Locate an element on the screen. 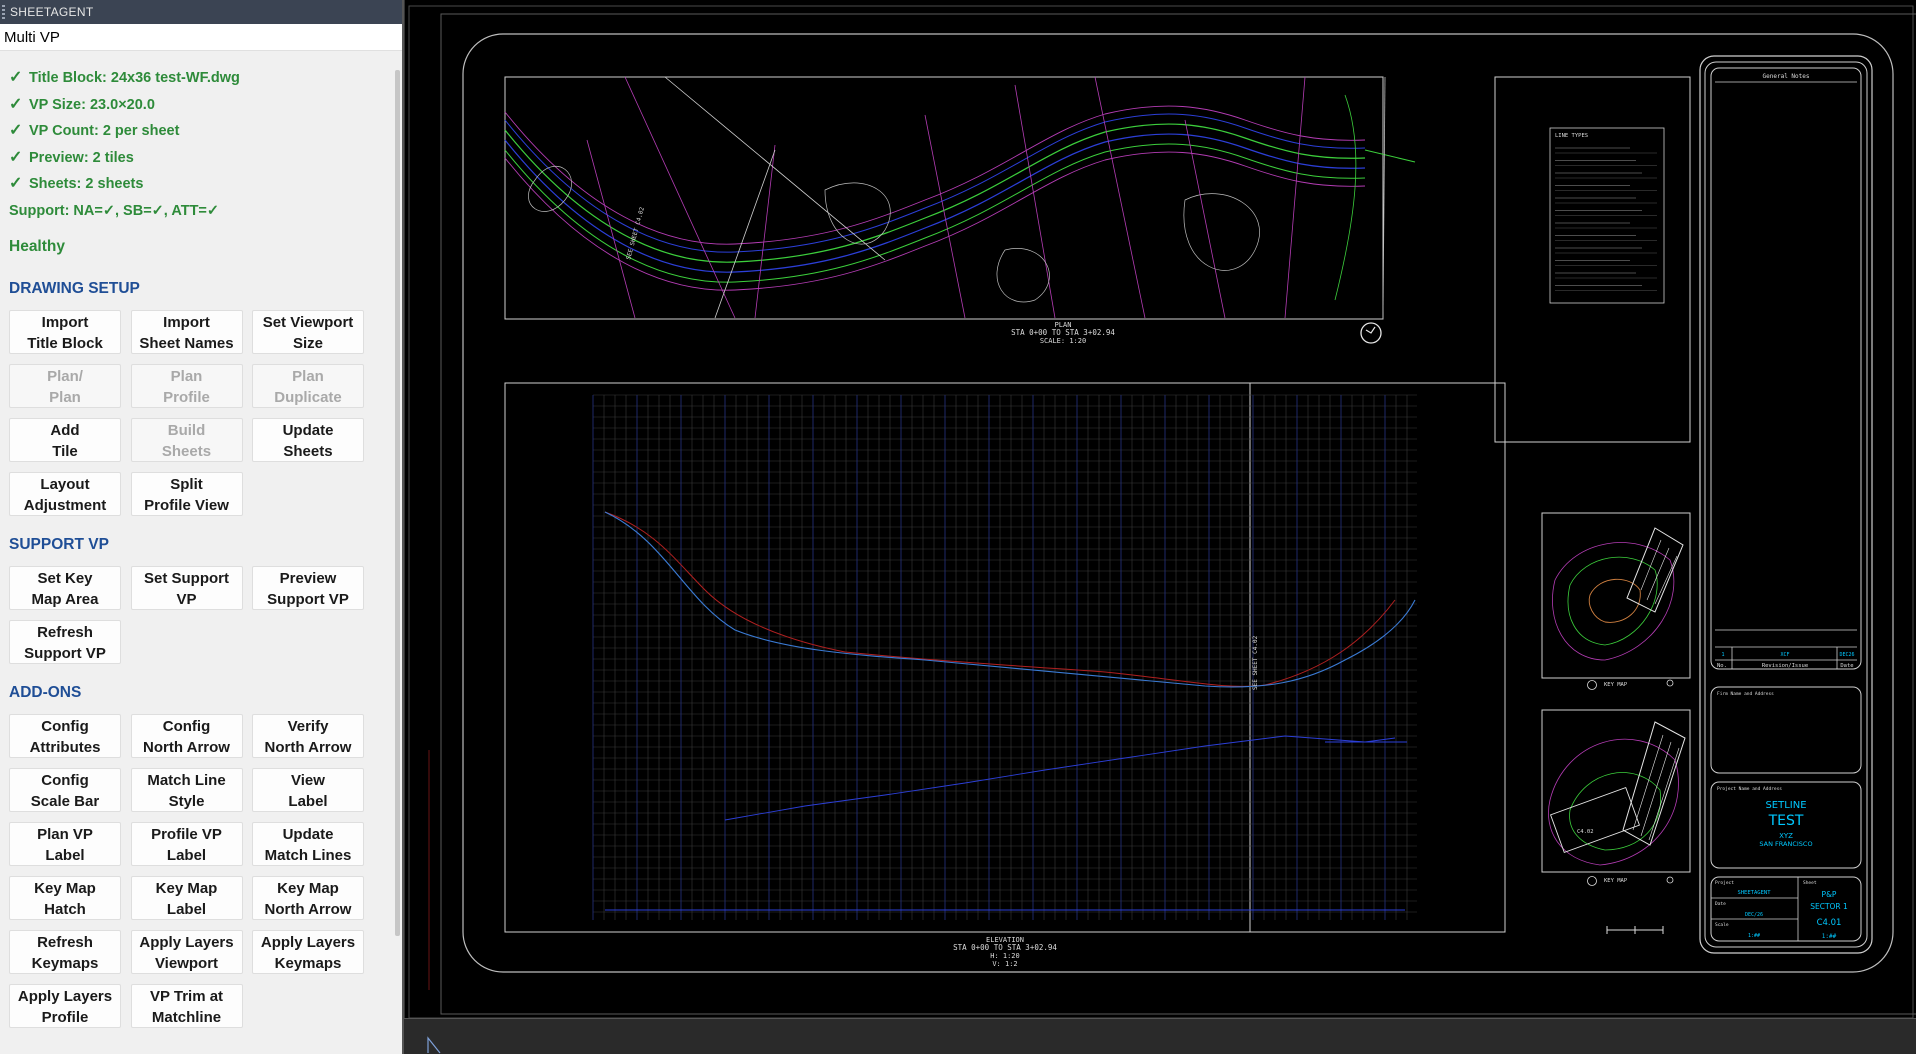 The width and height of the screenshot is (1916, 1054). line-types-title: LINE TYPES is located at coordinates (1571, 136).